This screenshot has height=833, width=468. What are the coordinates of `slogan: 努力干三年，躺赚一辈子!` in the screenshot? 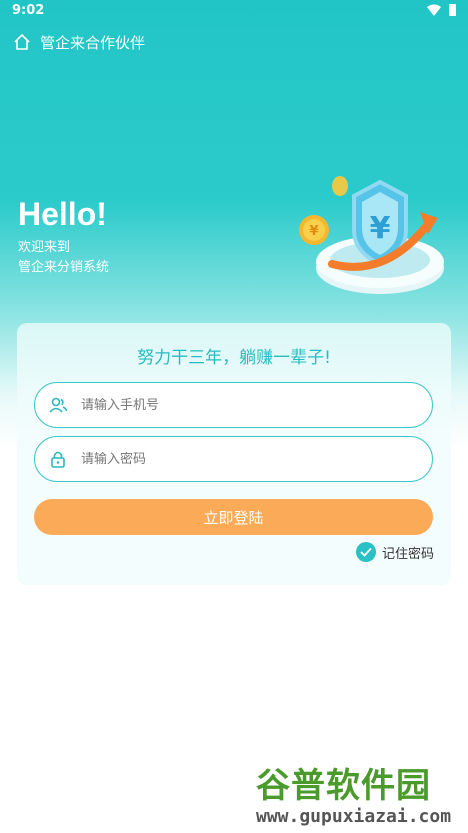 It's located at (234, 358).